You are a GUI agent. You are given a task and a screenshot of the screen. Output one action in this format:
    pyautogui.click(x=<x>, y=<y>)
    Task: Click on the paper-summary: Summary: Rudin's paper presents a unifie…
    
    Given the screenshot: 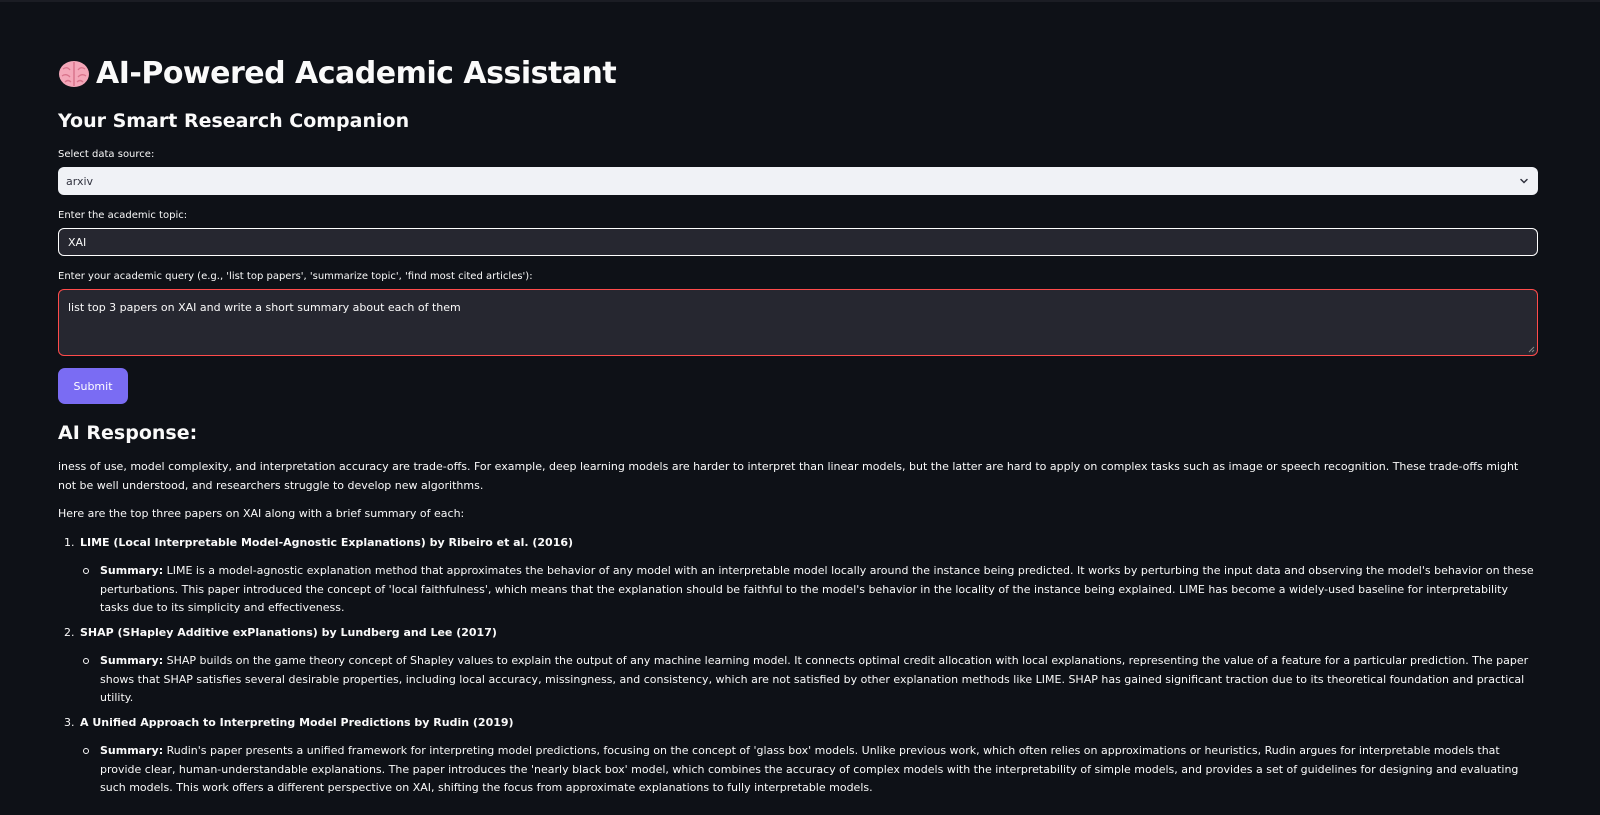 What is the action you would take?
    pyautogui.click(x=810, y=770)
    